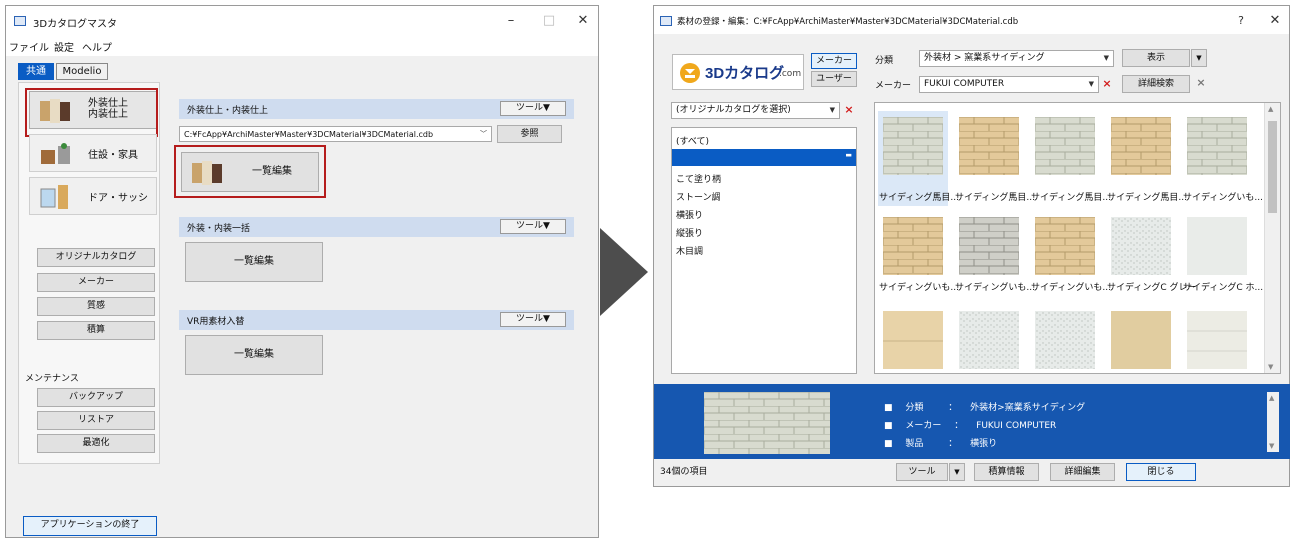 This screenshot has width=1290, height=541. What do you see at coordinates (96, 306) in the screenshot?
I see `texture-button: 質感` at bounding box center [96, 306].